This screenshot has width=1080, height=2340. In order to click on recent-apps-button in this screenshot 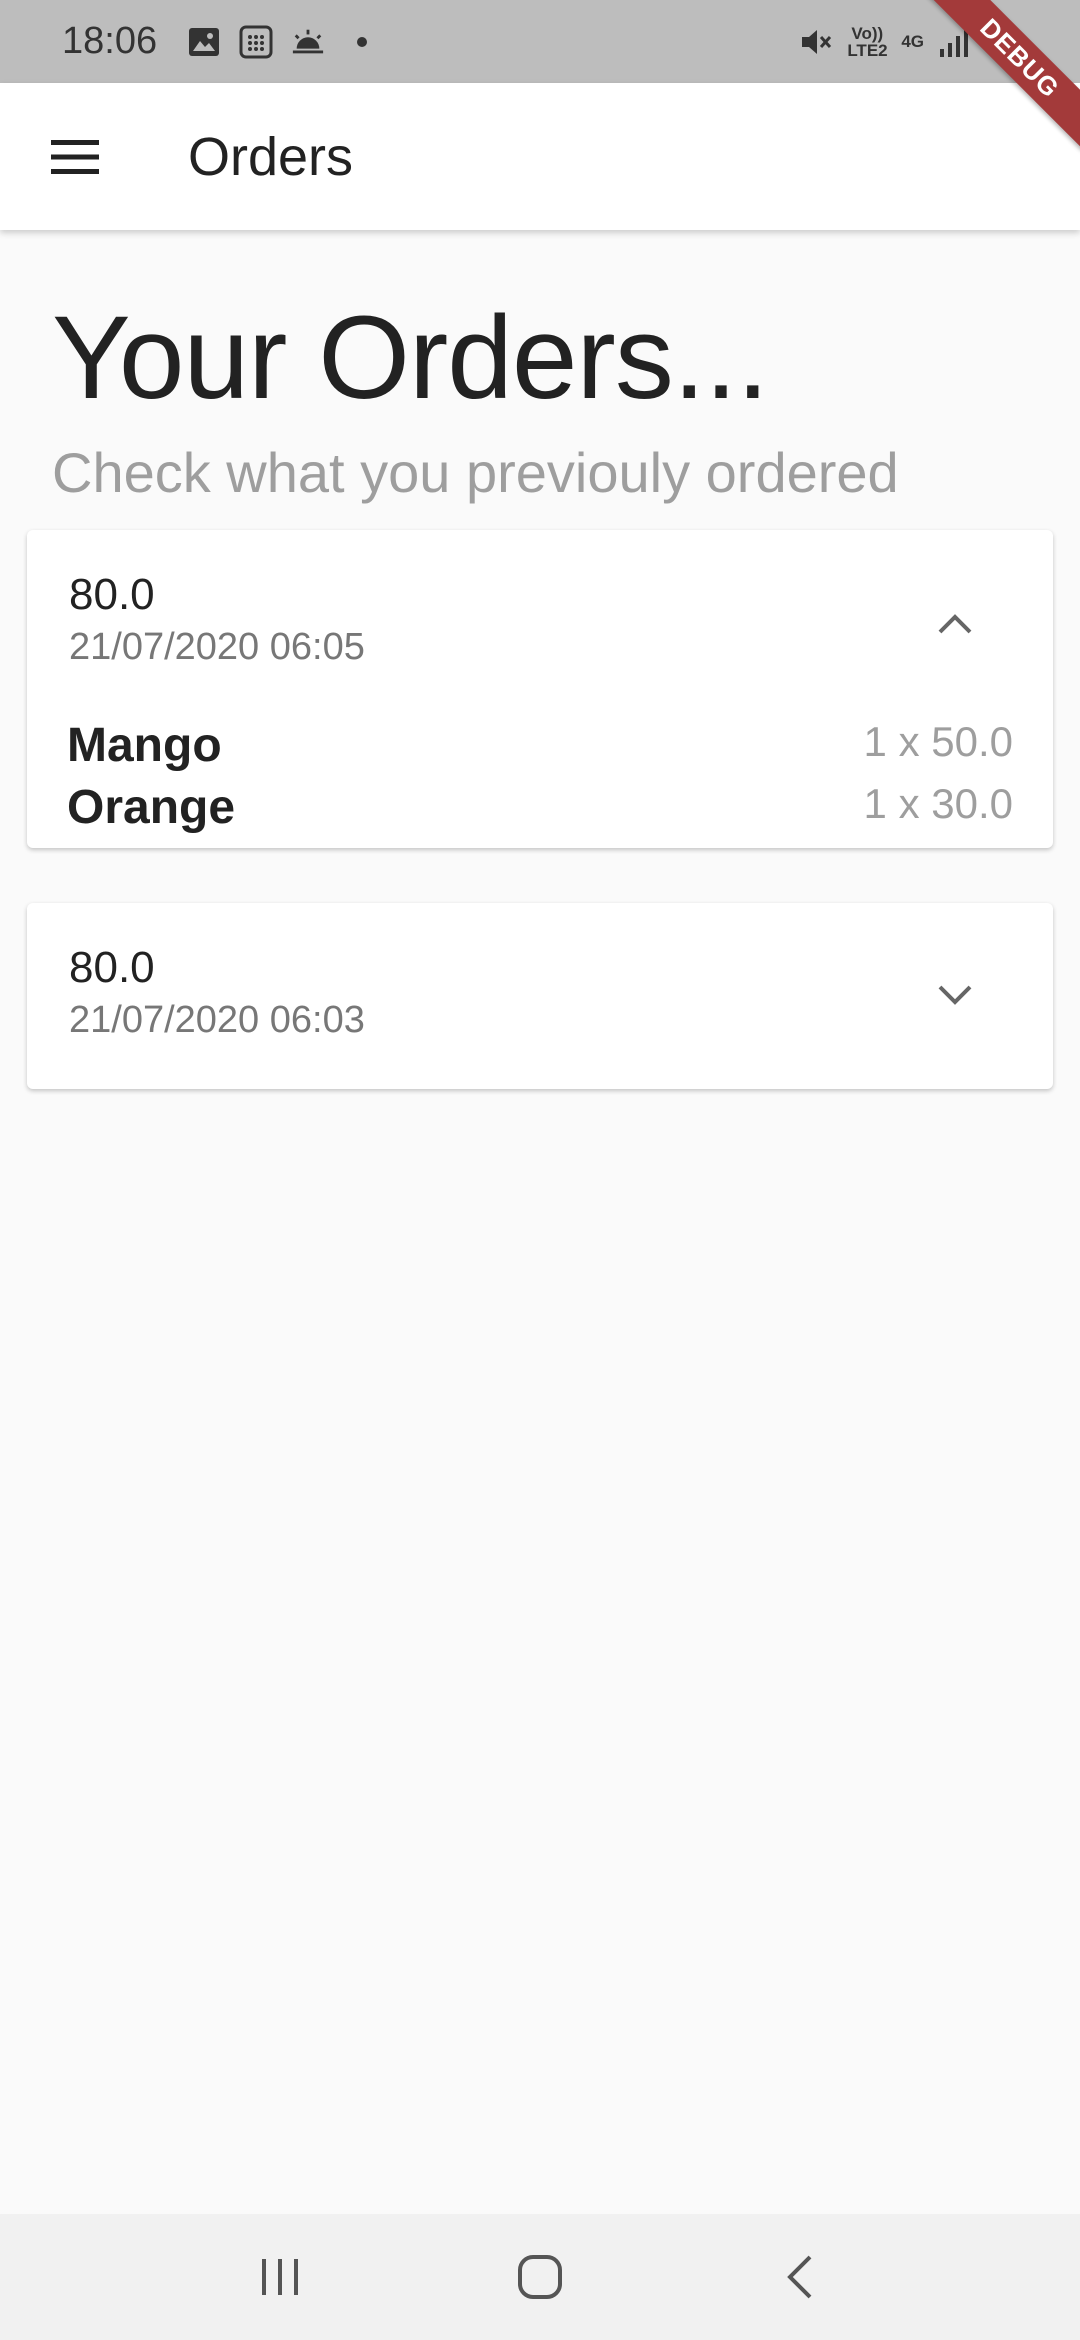, I will do `click(280, 2277)`.